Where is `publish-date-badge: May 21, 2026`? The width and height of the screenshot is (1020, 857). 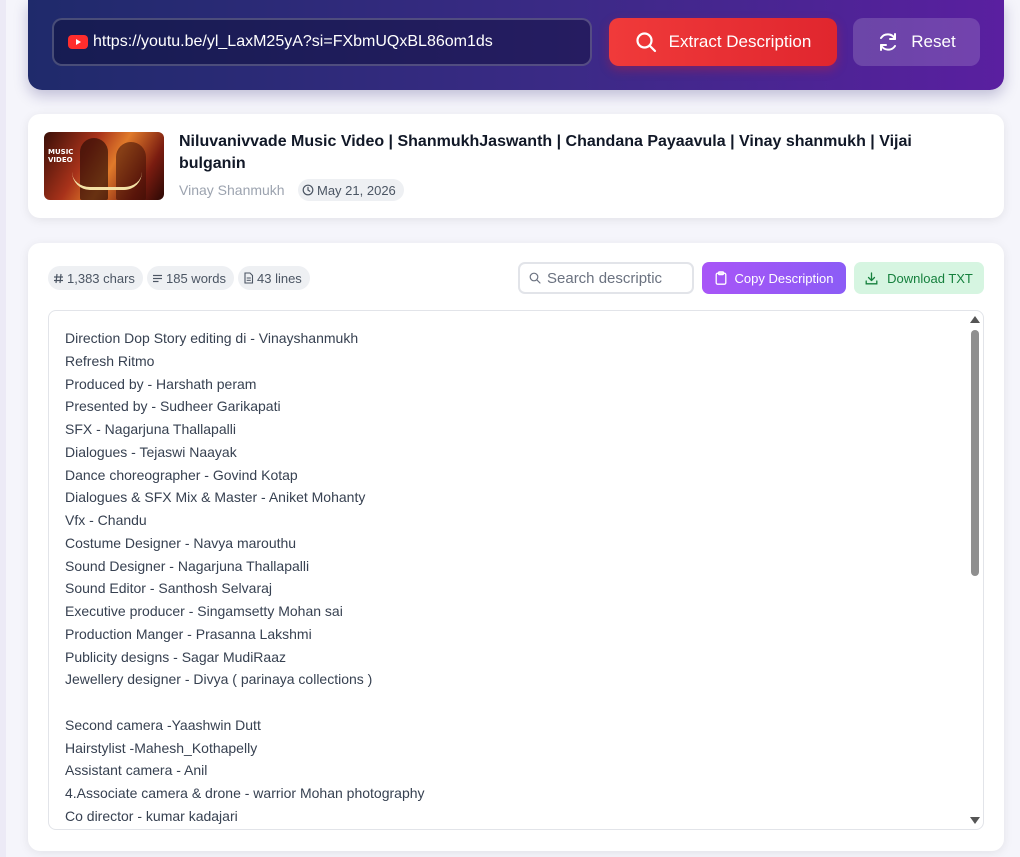
publish-date-badge: May 21, 2026 is located at coordinates (351, 190).